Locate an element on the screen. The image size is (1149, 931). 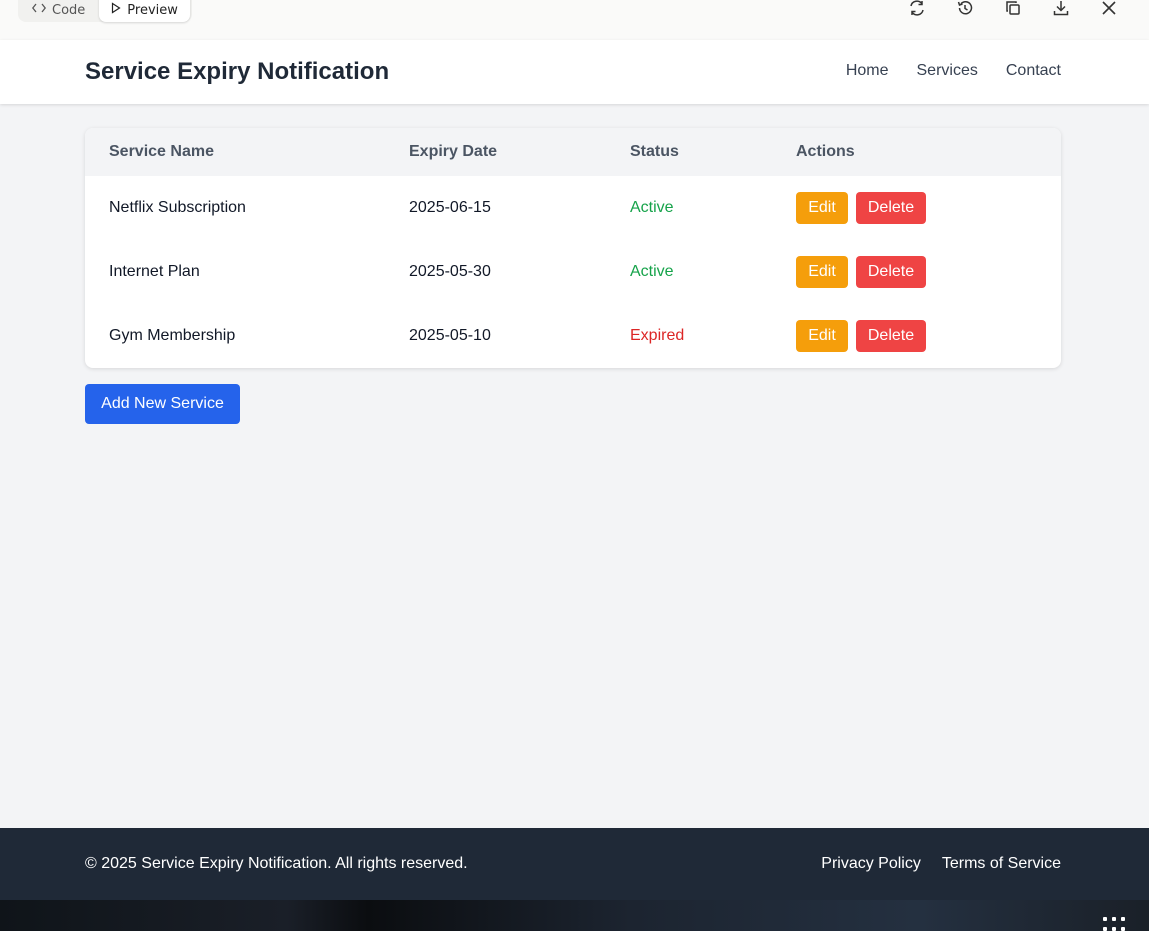
nav-contact: Contact is located at coordinates (1033, 71).